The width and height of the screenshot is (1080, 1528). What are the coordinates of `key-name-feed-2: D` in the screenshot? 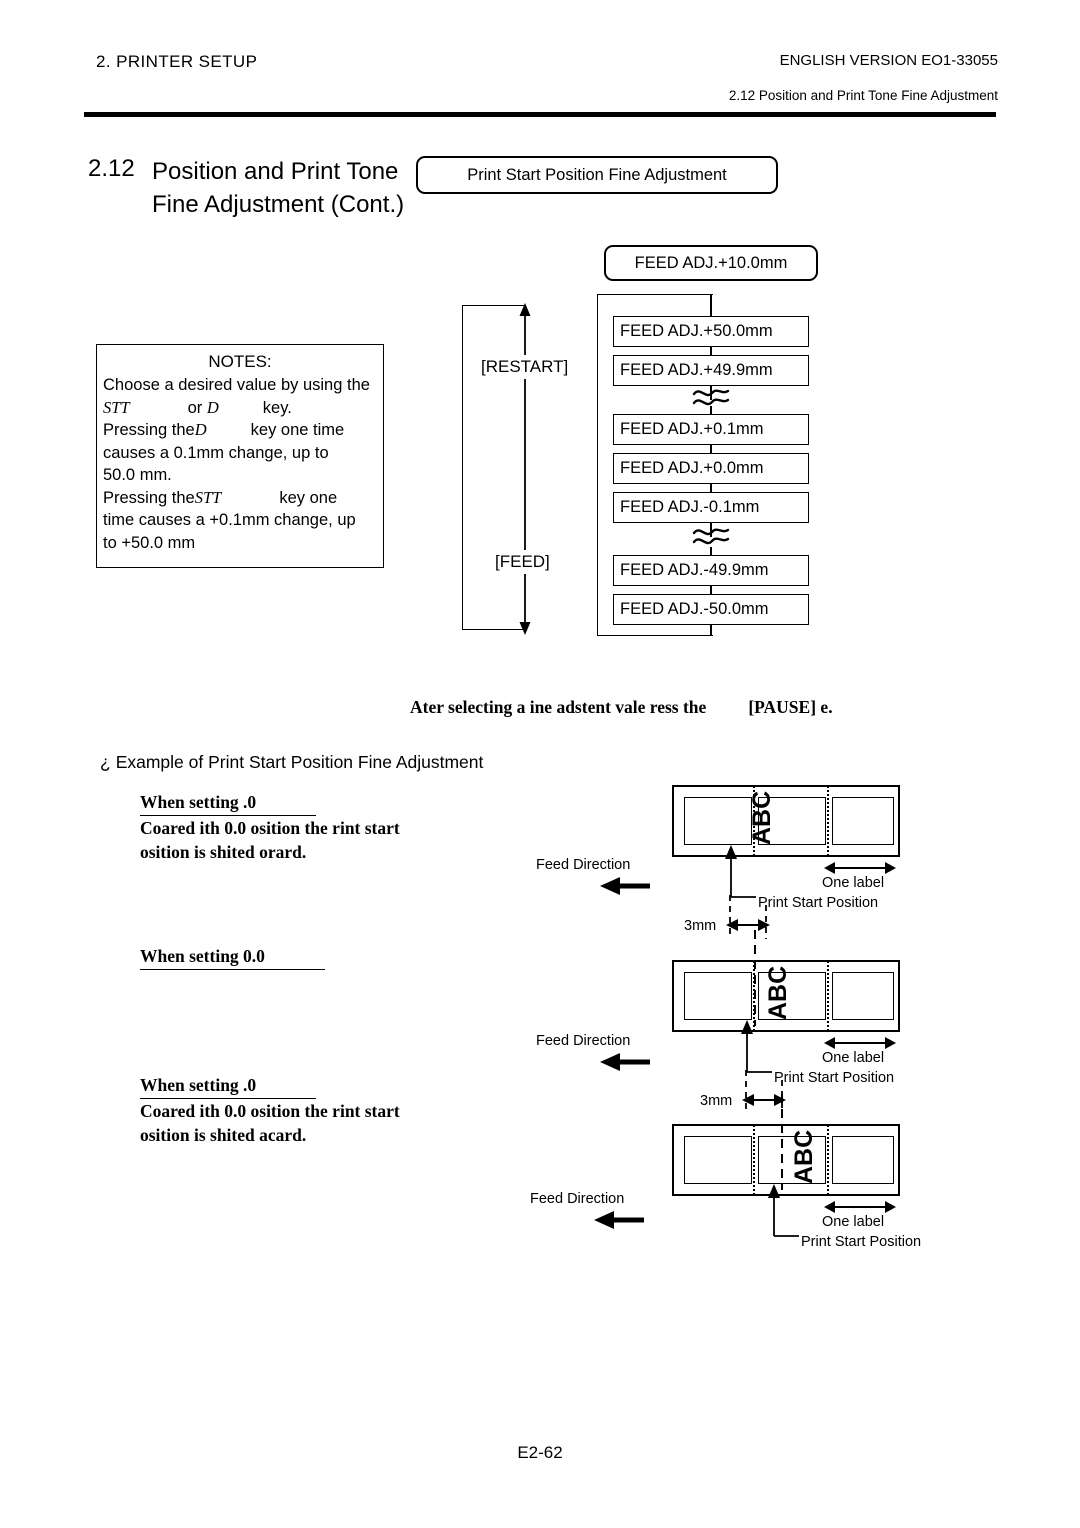 It's located at (200, 429).